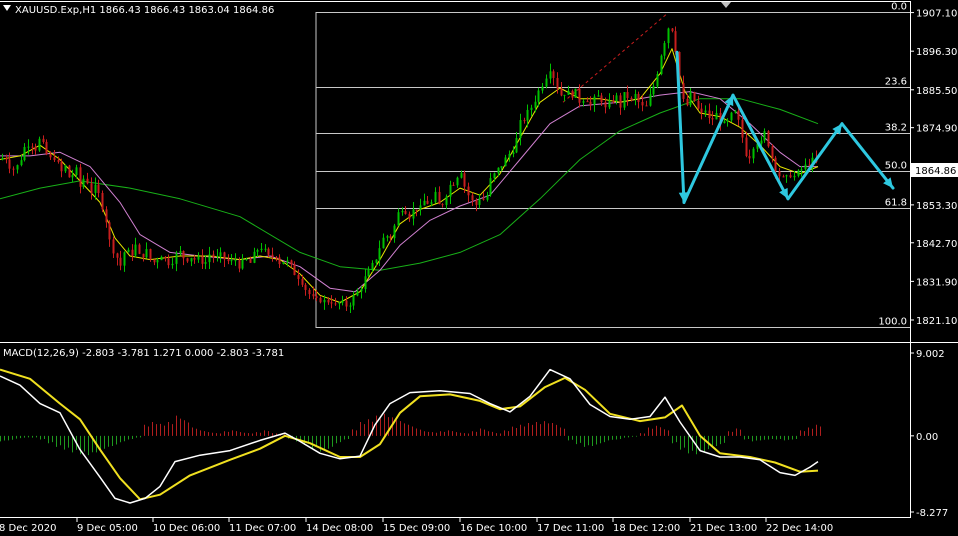 The height and width of the screenshot is (536, 958). I want to click on macd-tick-label: -8.277, so click(932, 513).